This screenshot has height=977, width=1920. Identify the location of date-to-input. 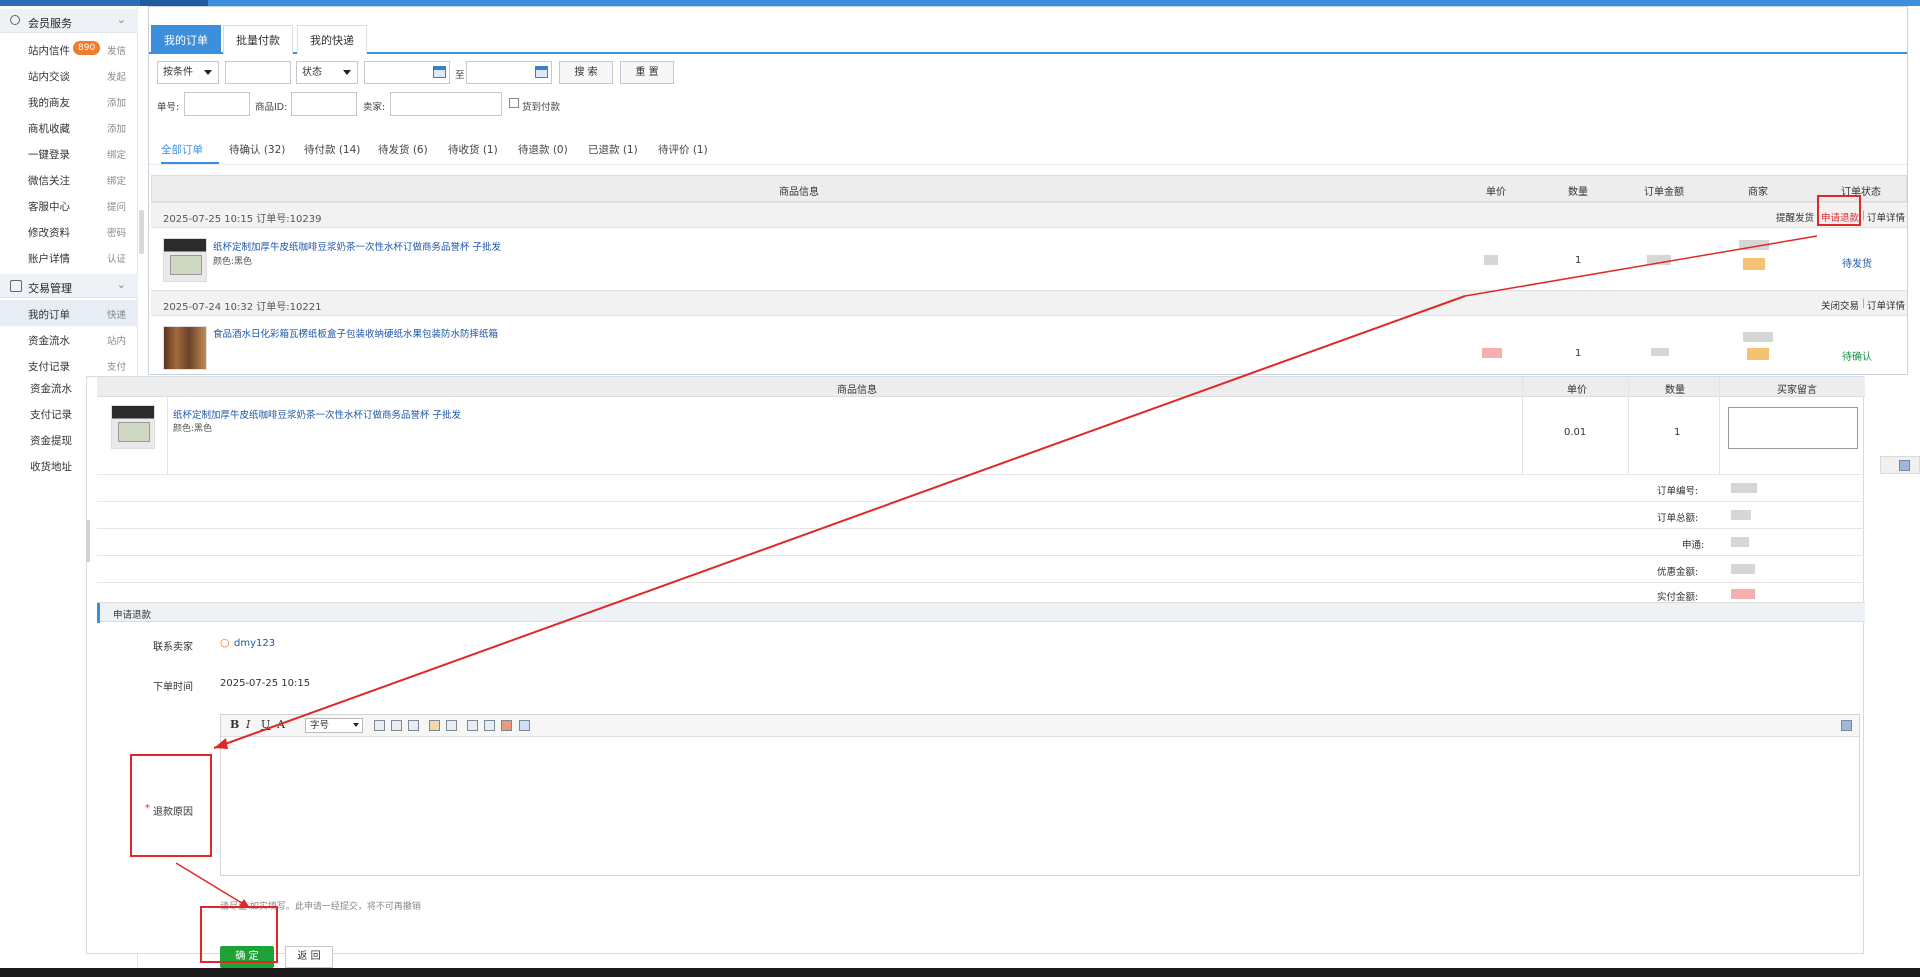
(509, 72).